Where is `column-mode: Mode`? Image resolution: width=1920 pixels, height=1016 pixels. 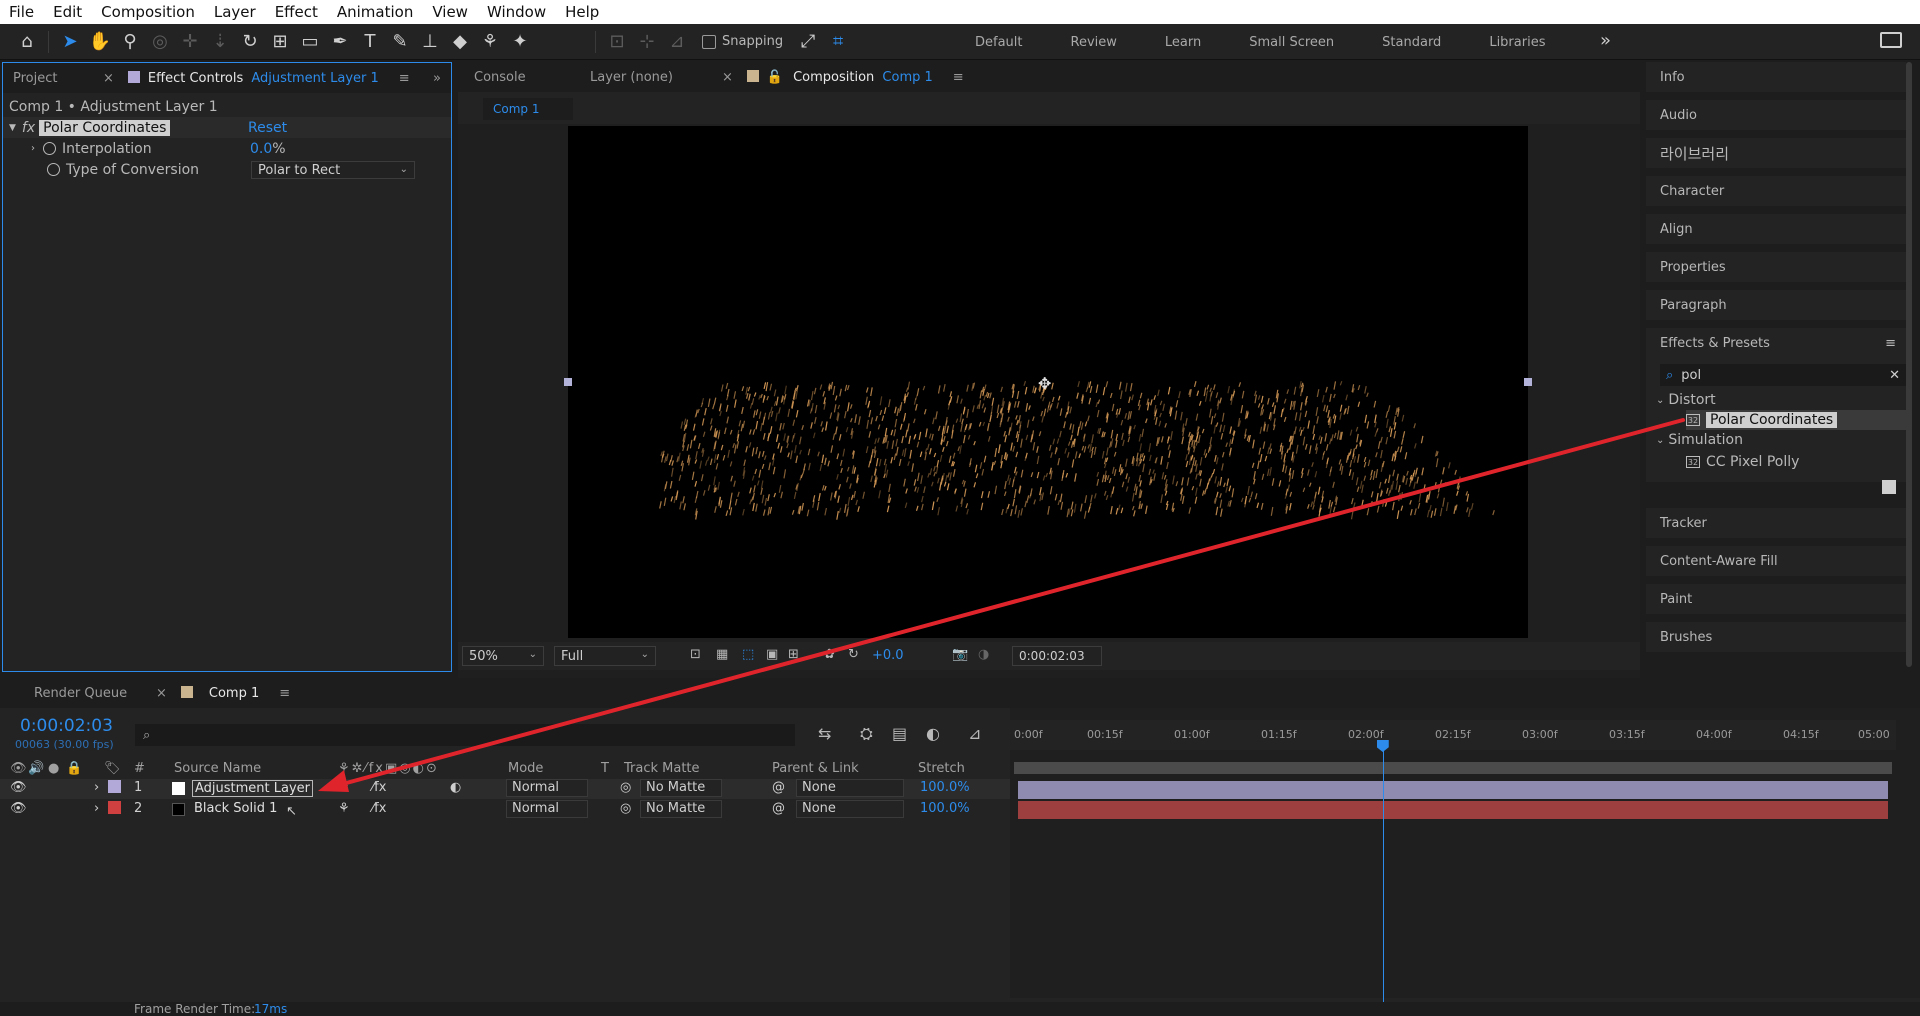 column-mode: Mode is located at coordinates (525, 768).